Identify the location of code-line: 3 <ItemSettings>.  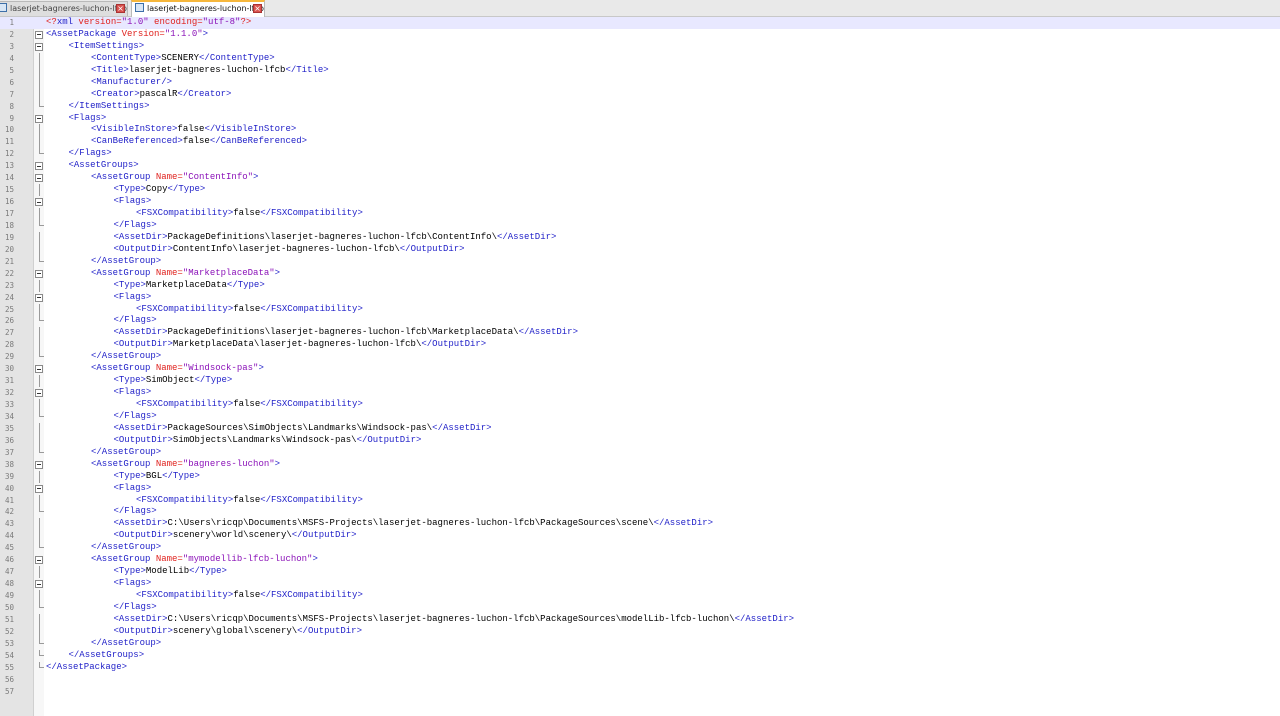
(640, 47).